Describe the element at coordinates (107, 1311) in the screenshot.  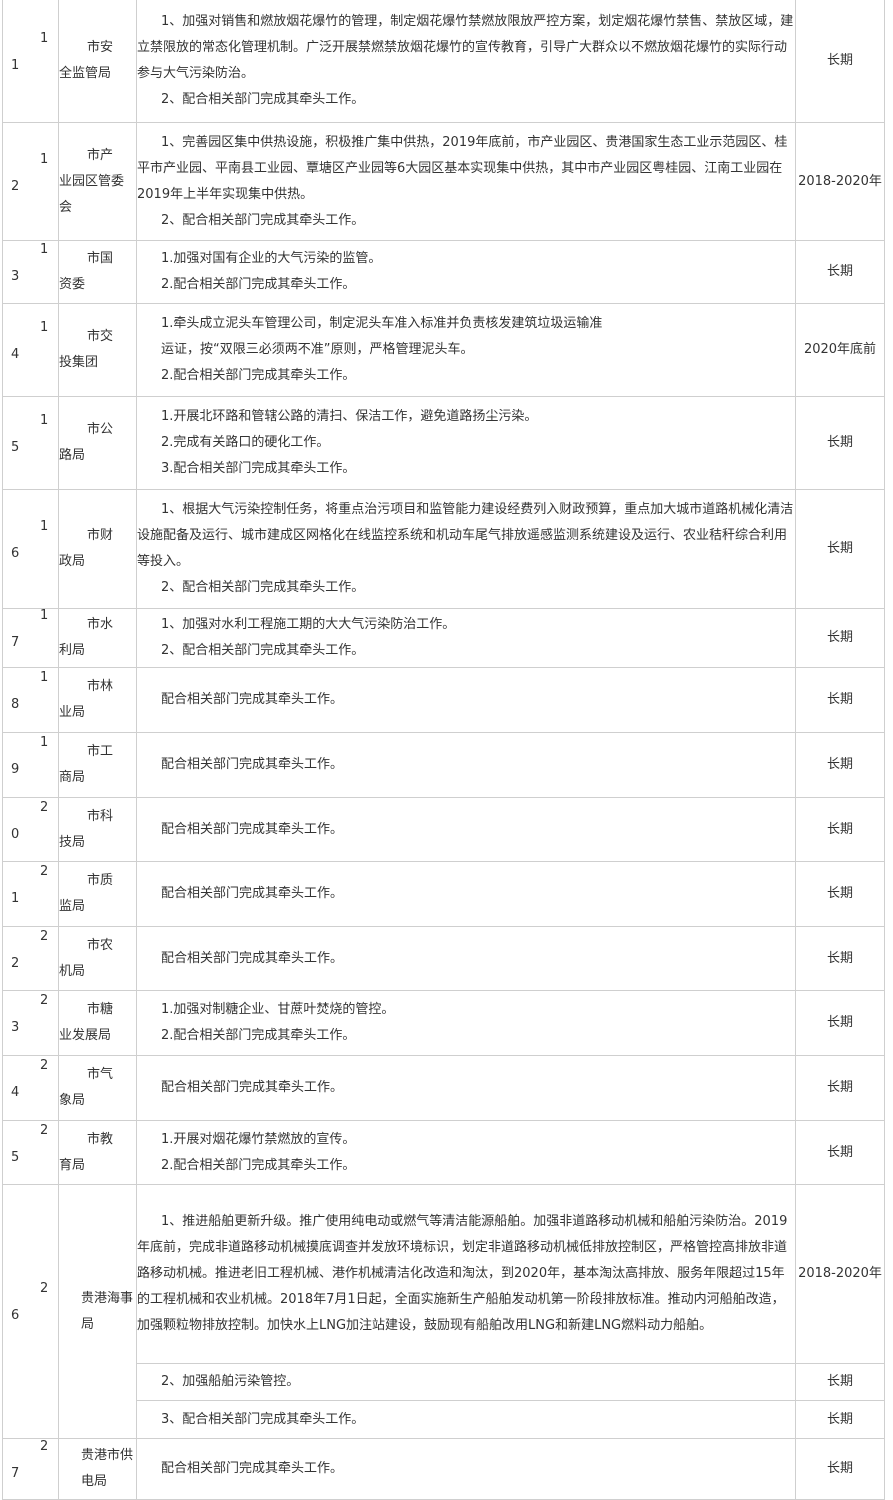
I see `department-name: 贵港海事局` at that location.